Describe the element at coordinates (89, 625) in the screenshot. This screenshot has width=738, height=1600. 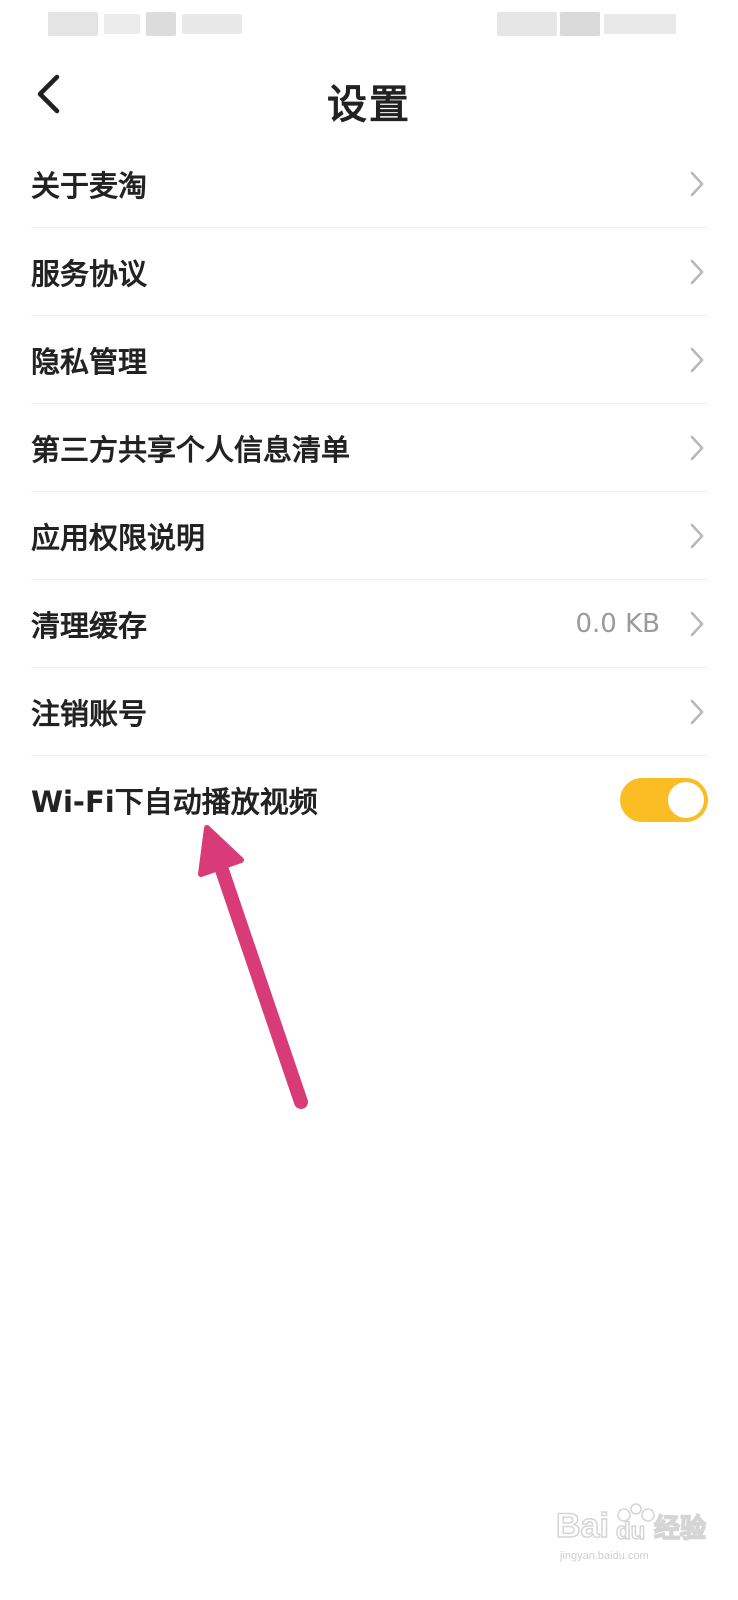
I see `settings-item-label: 清理缓存` at that location.